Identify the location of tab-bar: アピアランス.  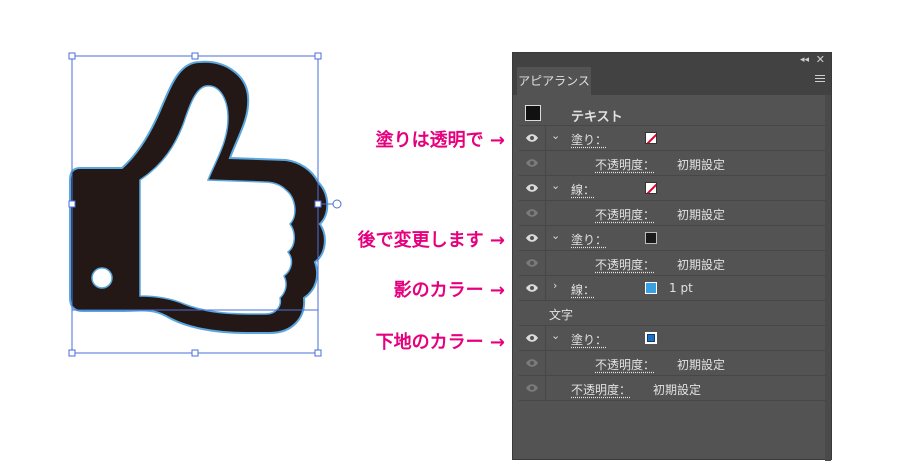
(672, 81).